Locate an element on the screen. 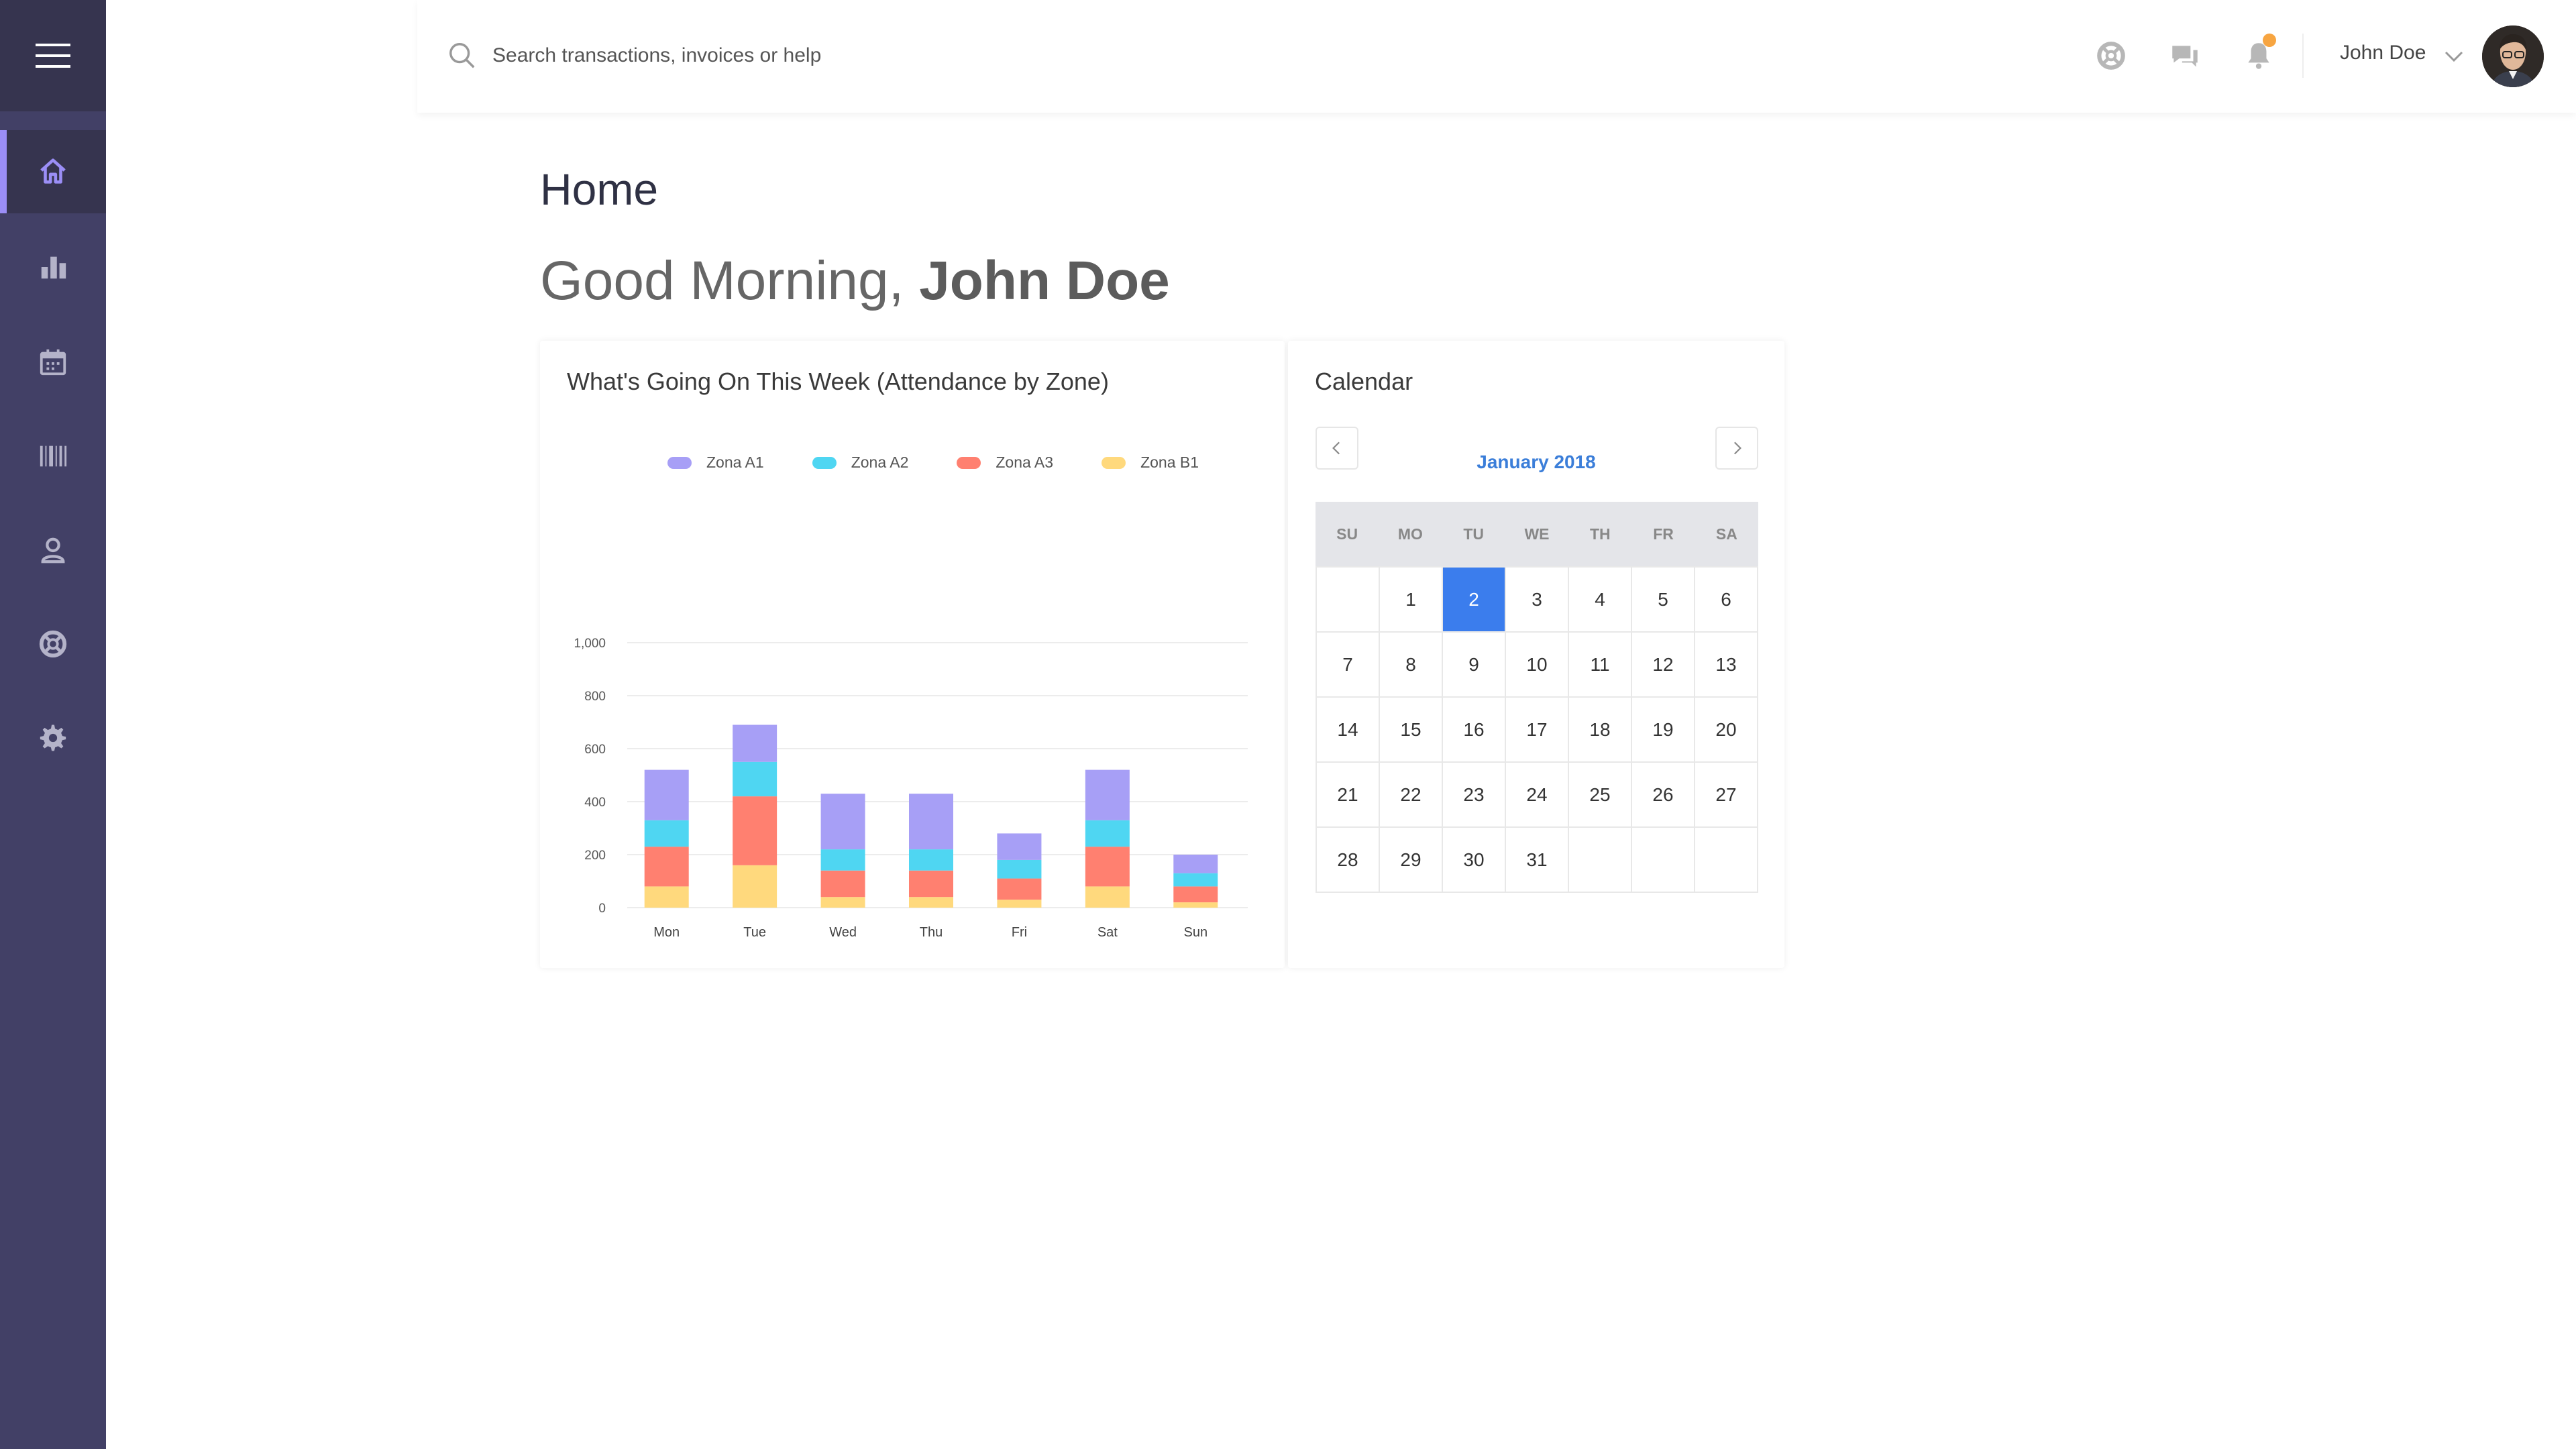 The width and height of the screenshot is (2576, 1449). calendar-month-label: January 2018 is located at coordinates (1536, 461).